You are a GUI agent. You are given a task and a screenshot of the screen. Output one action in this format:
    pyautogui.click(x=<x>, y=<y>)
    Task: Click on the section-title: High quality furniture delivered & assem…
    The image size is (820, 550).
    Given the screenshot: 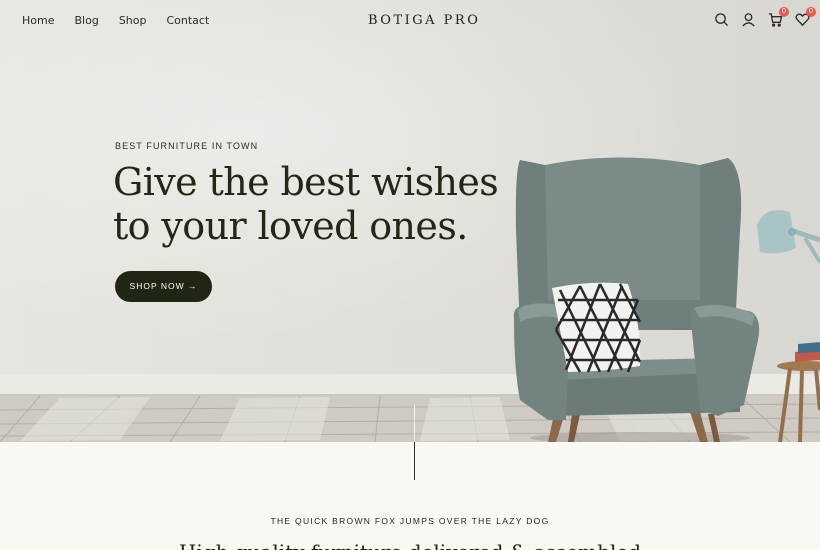 What is the action you would take?
    pyautogui.click(x=410, y=545)
    